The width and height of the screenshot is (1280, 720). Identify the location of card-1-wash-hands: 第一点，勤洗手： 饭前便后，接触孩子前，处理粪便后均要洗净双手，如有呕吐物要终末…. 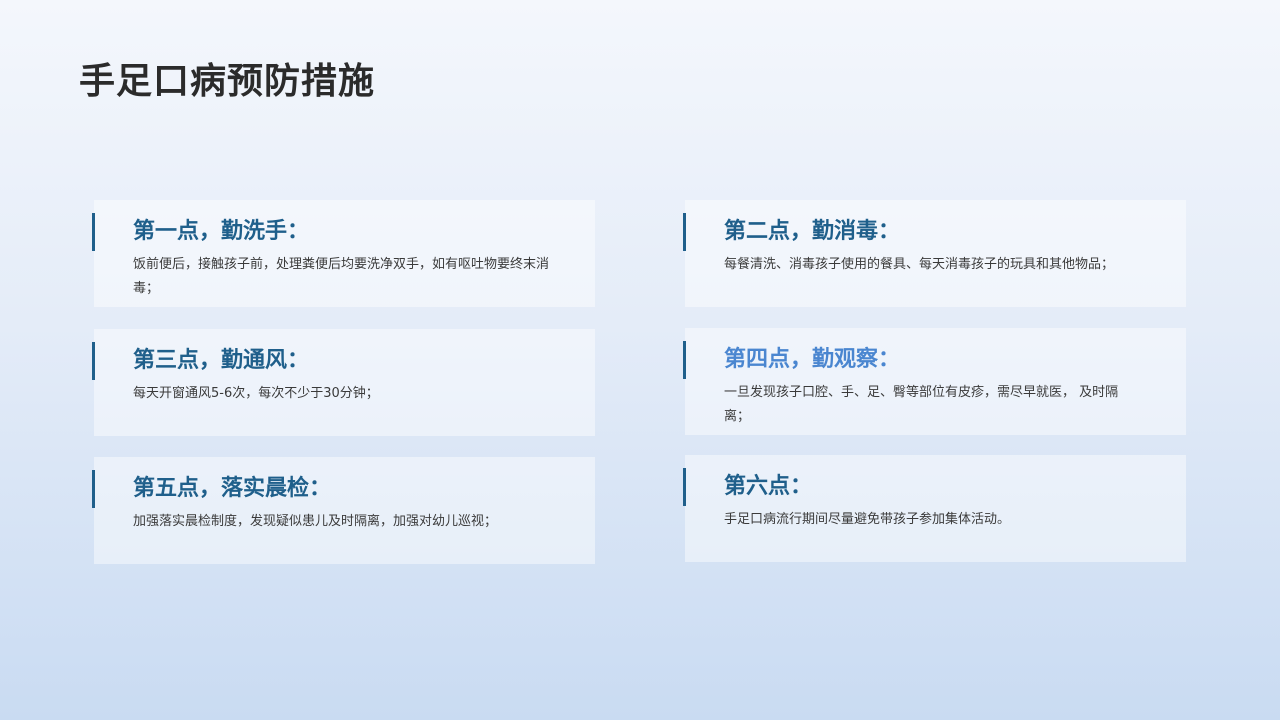
(343, 253).